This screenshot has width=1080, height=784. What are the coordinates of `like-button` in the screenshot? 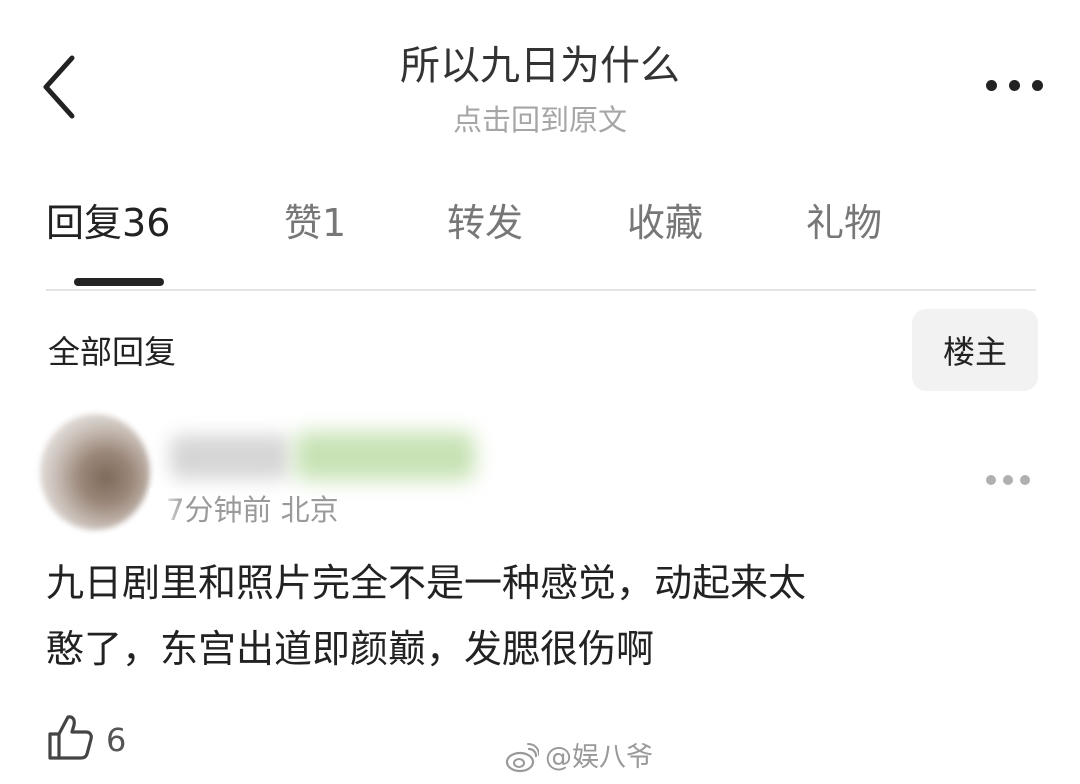 It's located at (70, 737).